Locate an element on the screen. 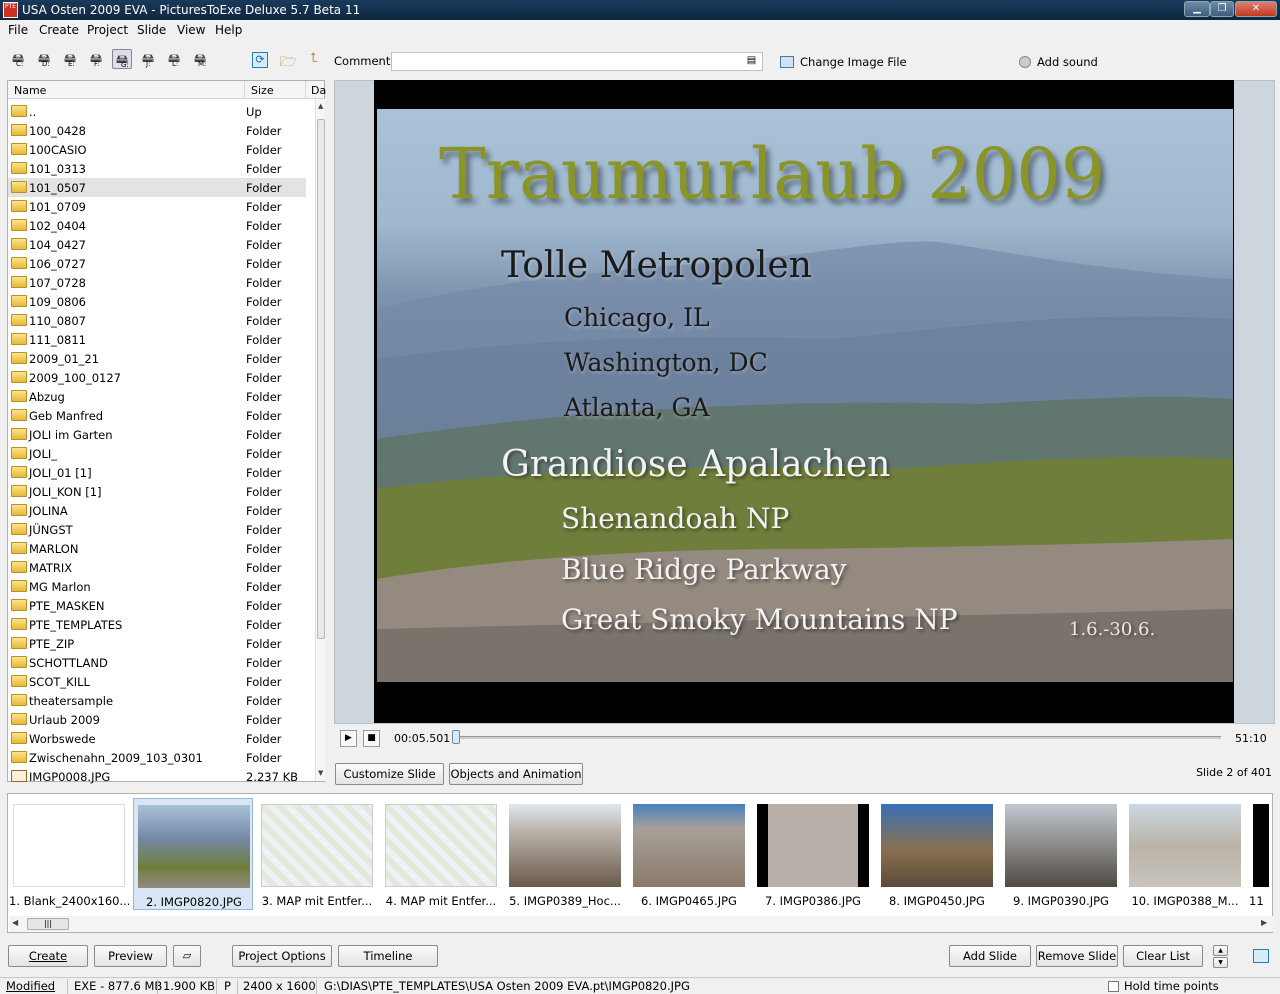 This screenshot has height=994, width=1280. folder-open-icon: 🗁 is located at coordinates (288, 61).